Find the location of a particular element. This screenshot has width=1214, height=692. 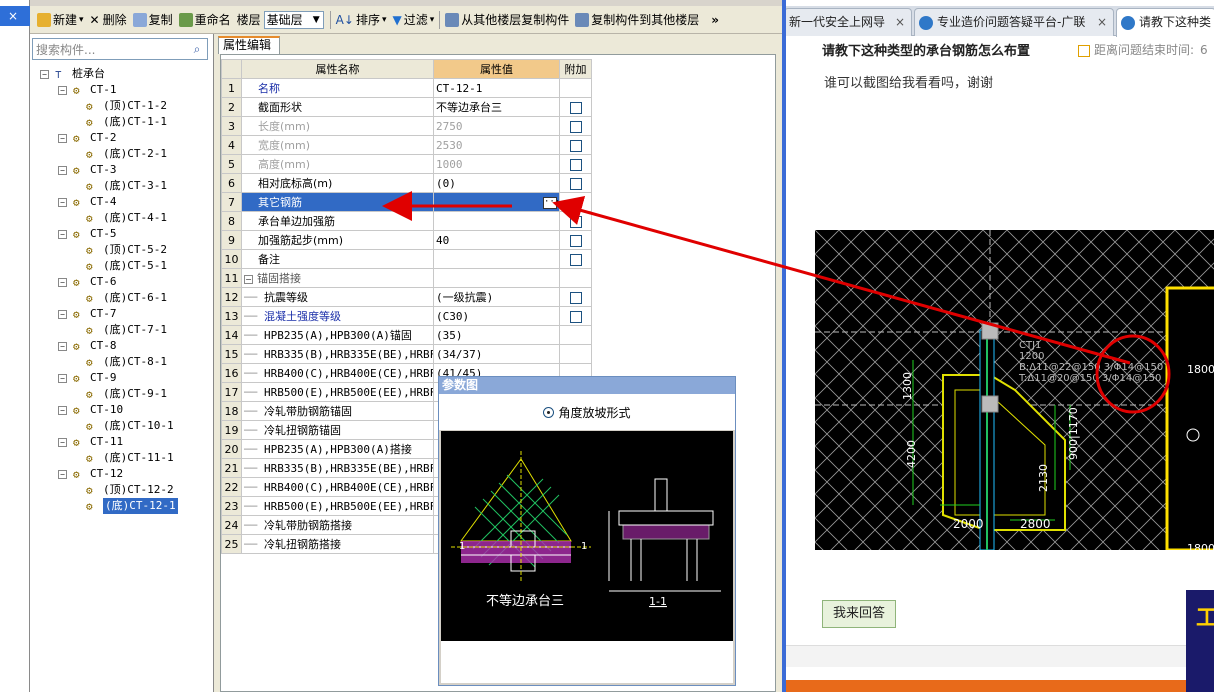

header-name: 属性名称 is located at coordinates (337, 69).